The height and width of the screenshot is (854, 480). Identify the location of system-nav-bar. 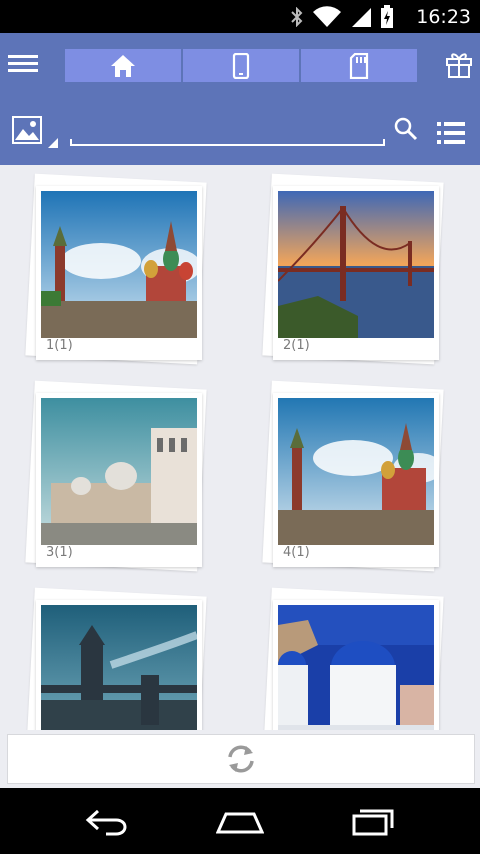
(240, 822).